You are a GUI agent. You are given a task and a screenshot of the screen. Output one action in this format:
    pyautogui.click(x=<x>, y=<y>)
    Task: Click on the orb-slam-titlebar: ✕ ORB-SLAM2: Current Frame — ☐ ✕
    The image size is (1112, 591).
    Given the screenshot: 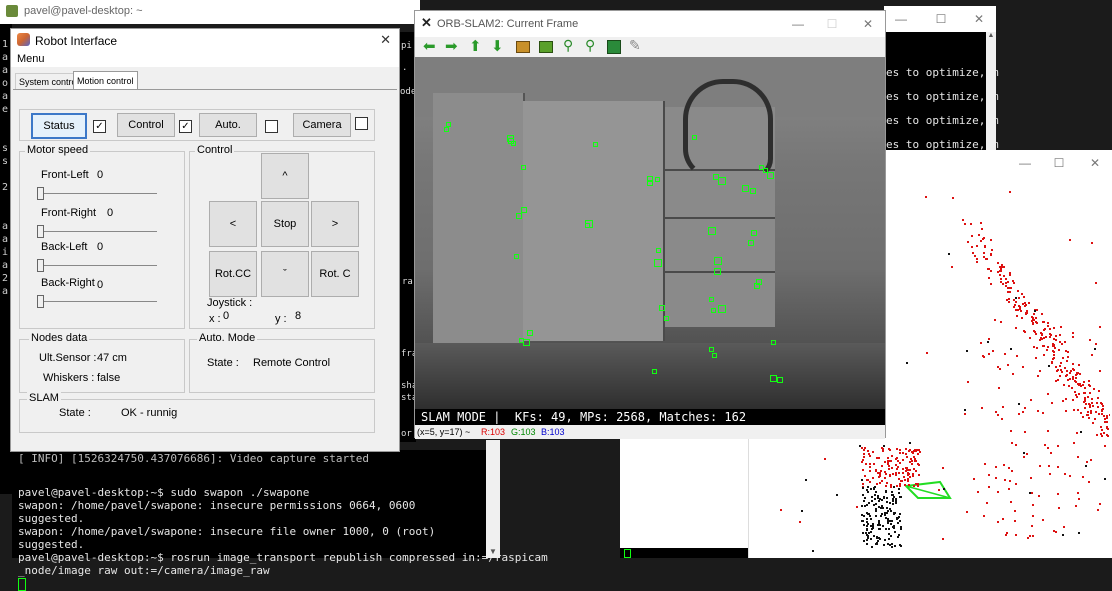 What is the action you would take?
    pyautogui.click(x=650, y=24)
    